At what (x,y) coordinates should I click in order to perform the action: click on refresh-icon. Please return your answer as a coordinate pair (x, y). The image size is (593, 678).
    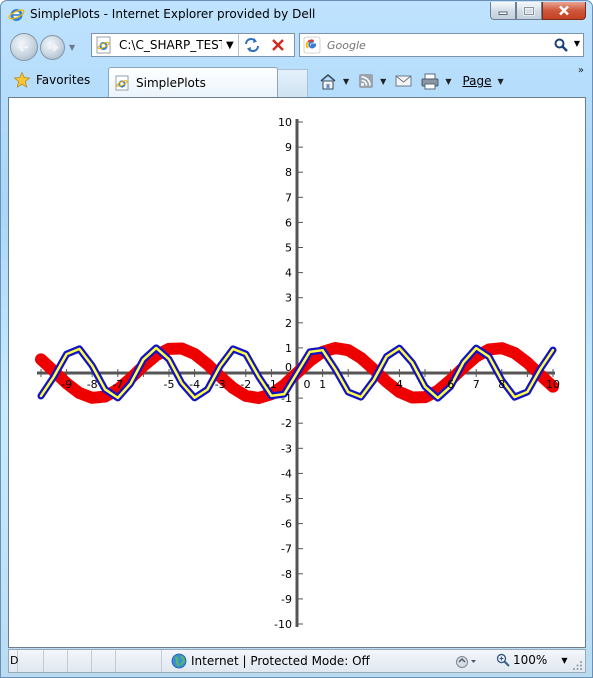
    Looking at the image, I should click on (251, 45).